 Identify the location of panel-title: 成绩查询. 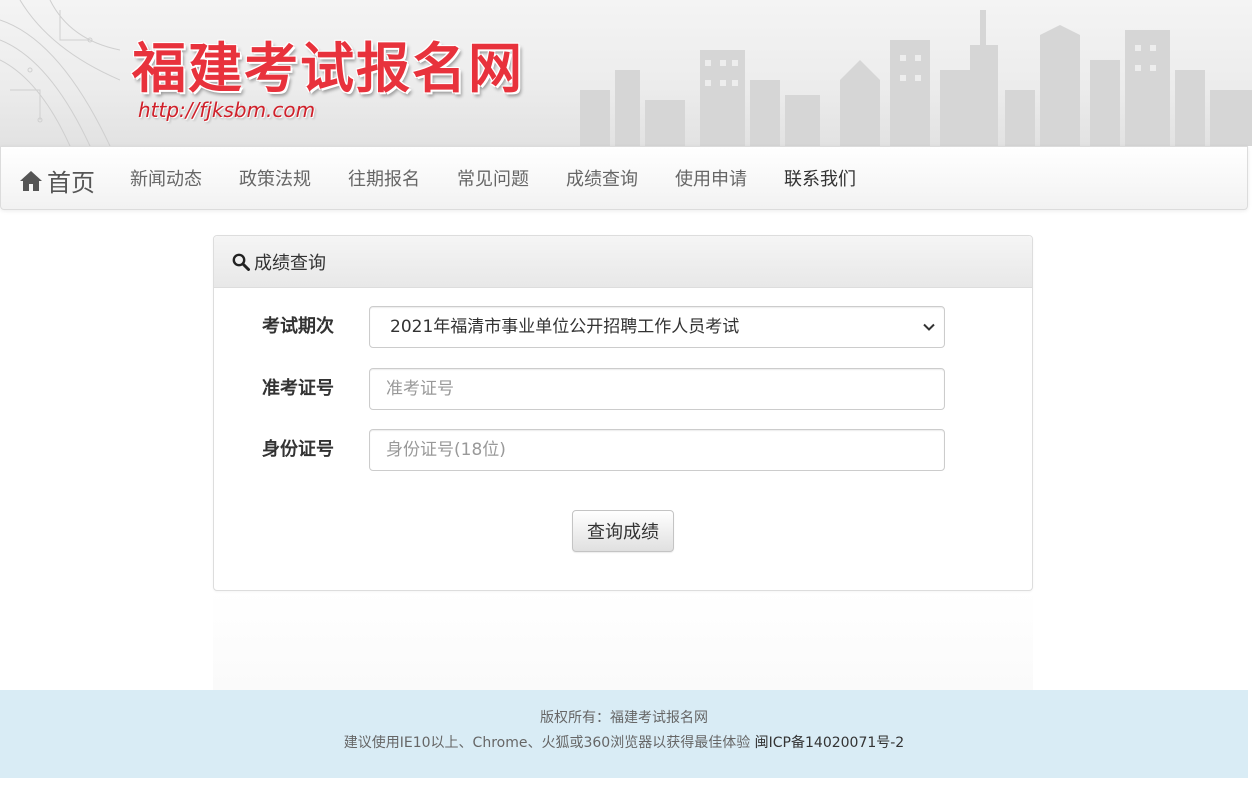
(290, 263).